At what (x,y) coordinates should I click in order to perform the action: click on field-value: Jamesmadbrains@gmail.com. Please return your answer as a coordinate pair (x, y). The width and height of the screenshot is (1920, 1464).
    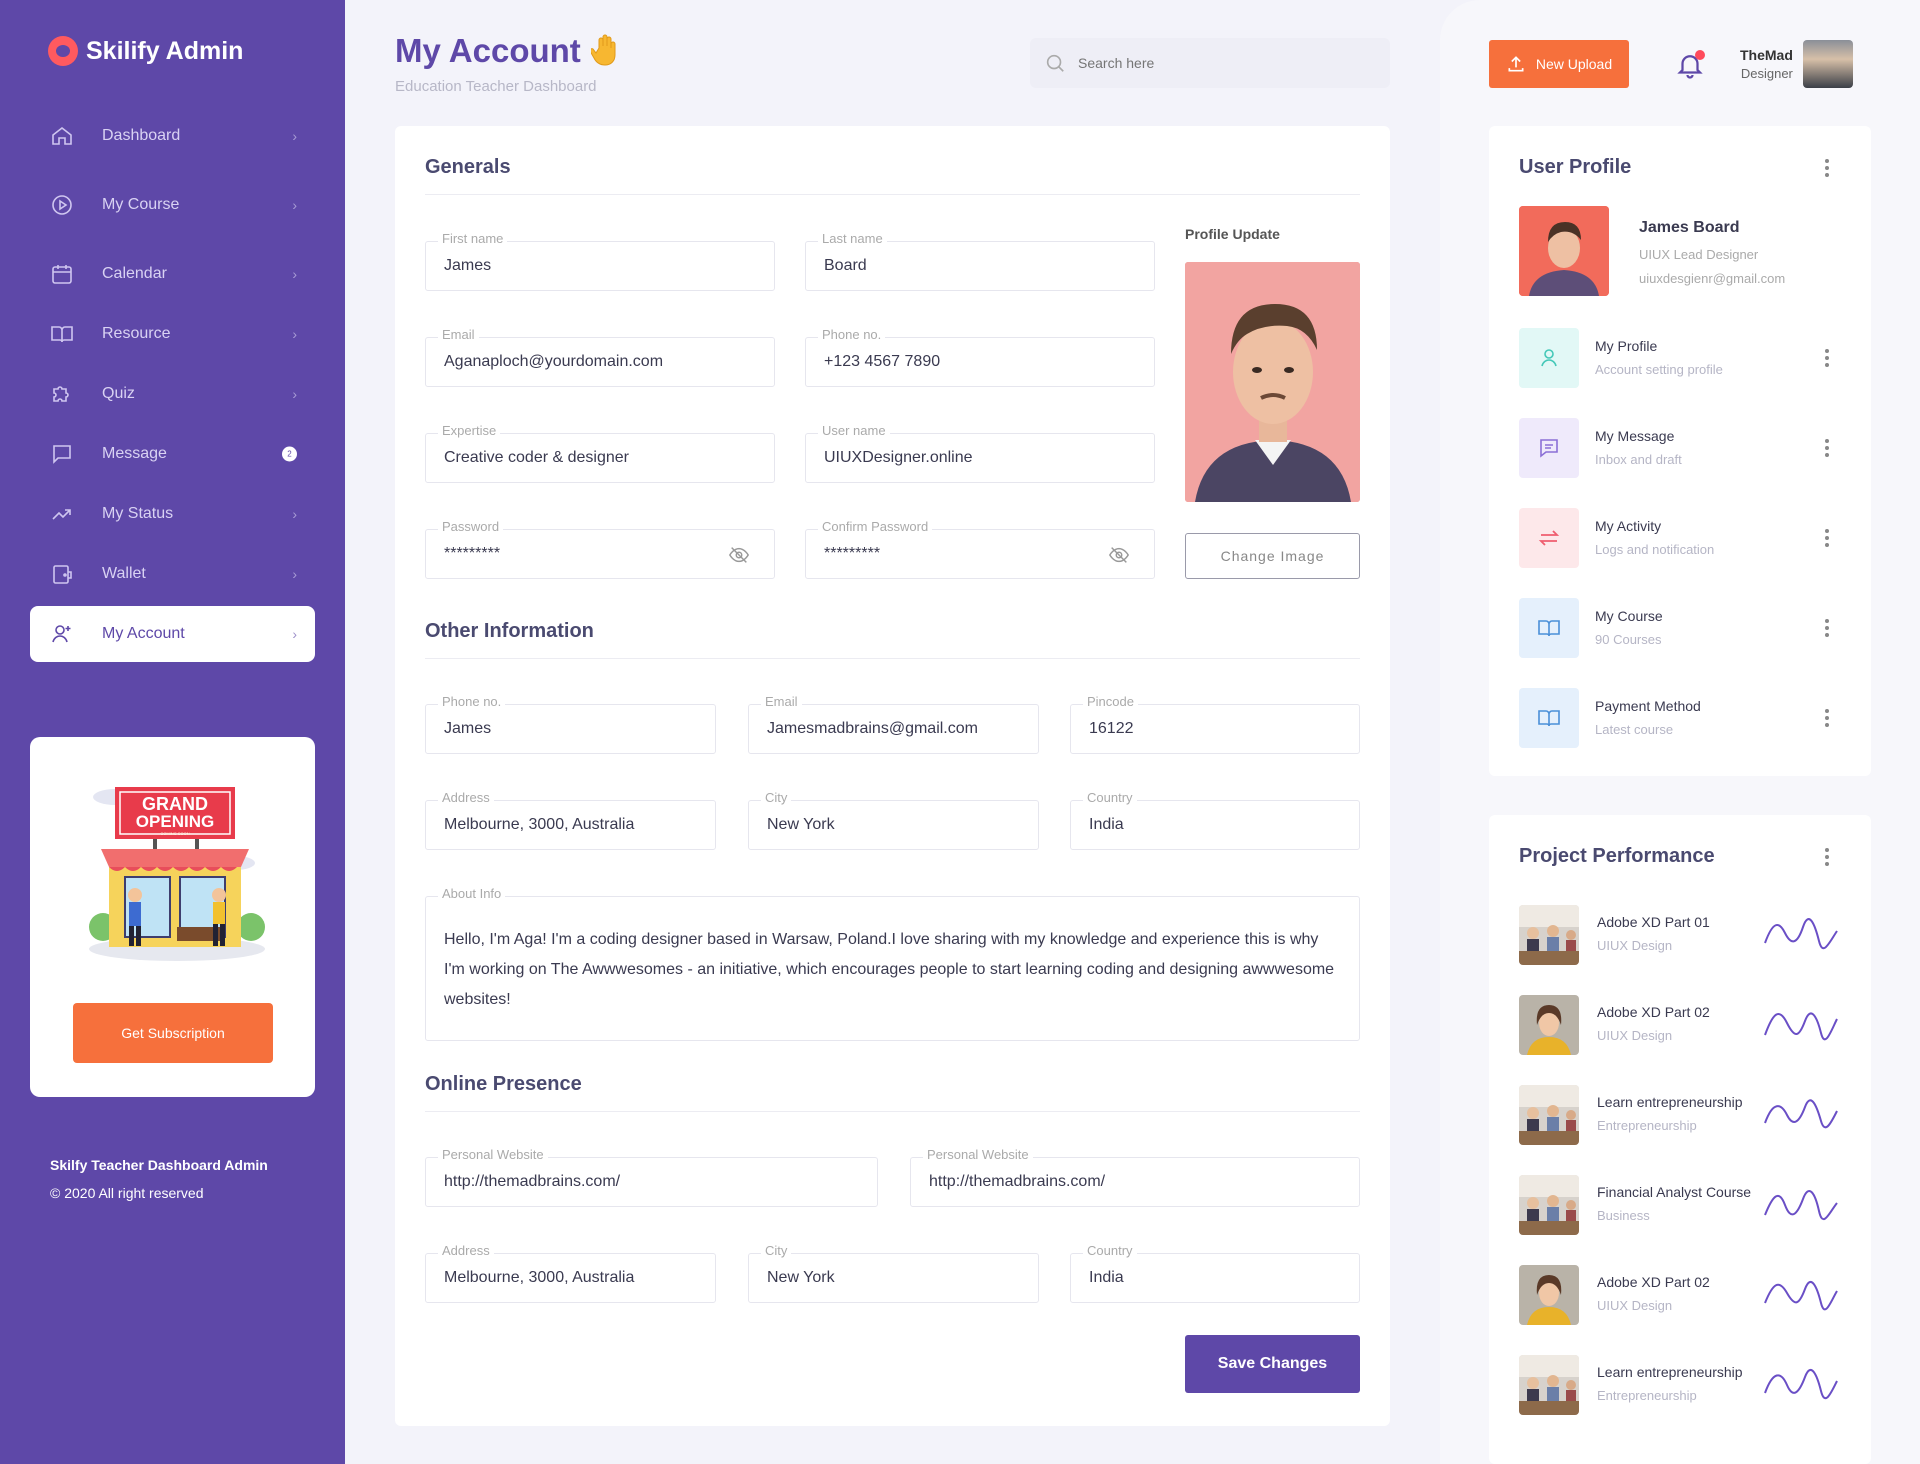
    Looking at the image, I should click on (872, 728).